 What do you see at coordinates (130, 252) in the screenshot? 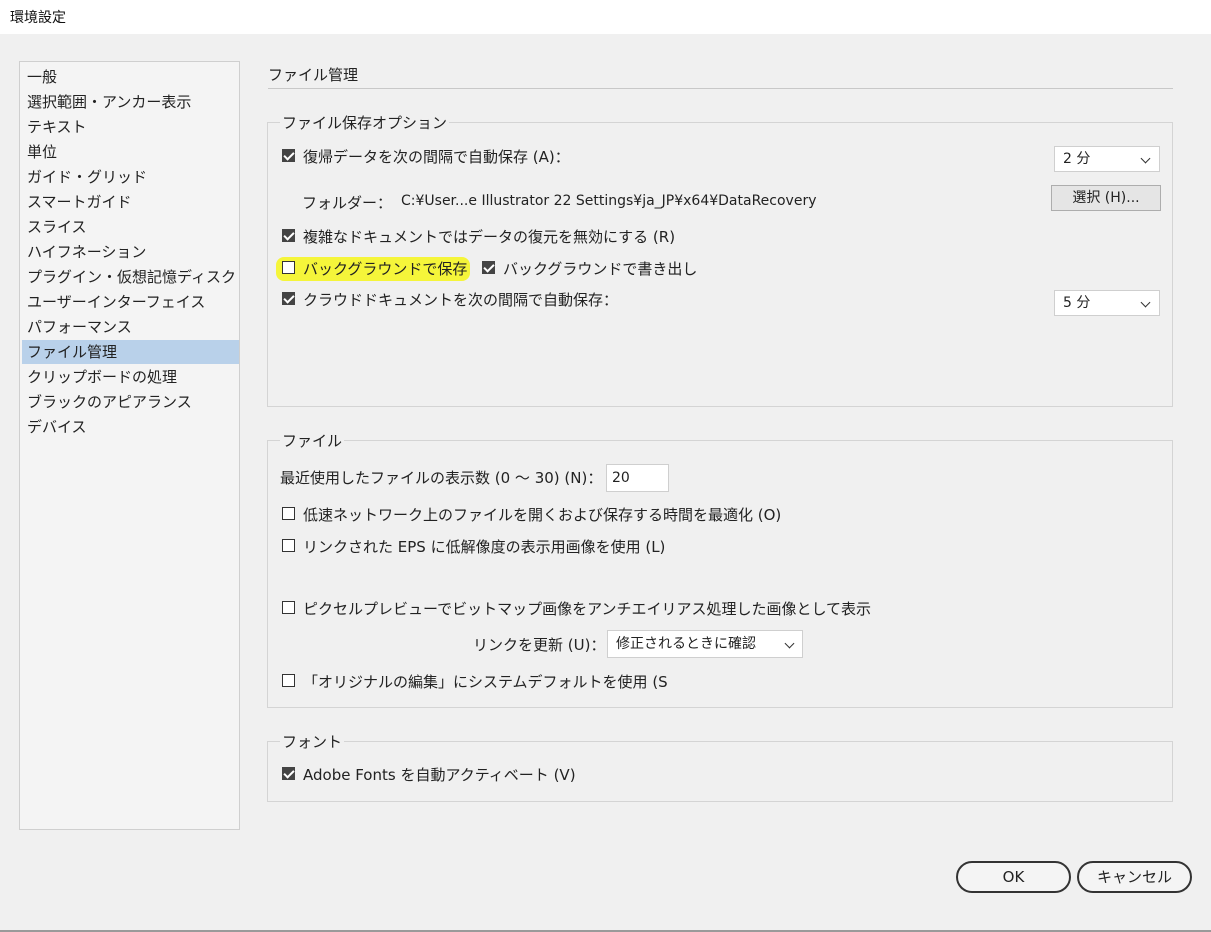
I see `sidebar-item-hyphenation: ハイフネーション` at bounding box center [130, 252].